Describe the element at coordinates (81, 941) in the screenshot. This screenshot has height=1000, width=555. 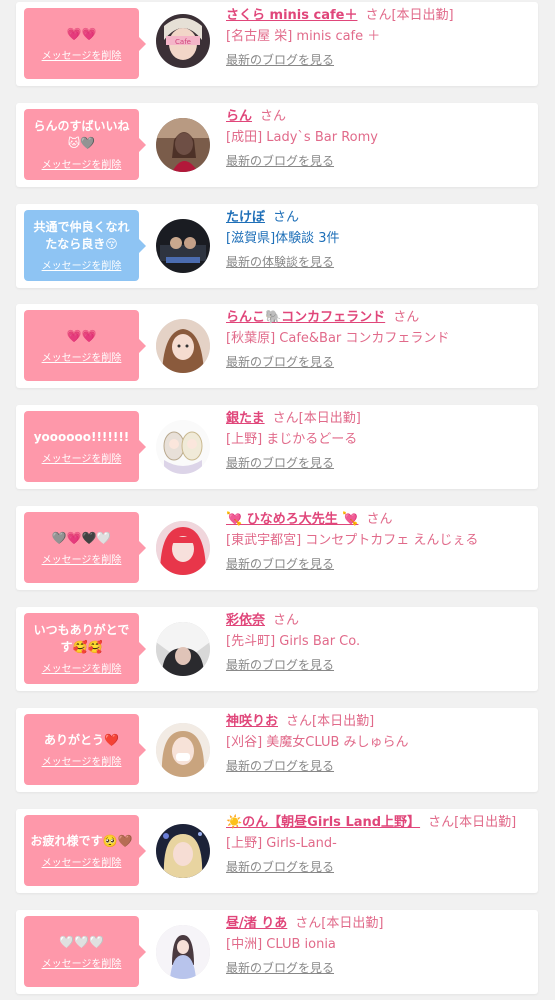
I see `message-text: 🤍🤍🤍` at that location.